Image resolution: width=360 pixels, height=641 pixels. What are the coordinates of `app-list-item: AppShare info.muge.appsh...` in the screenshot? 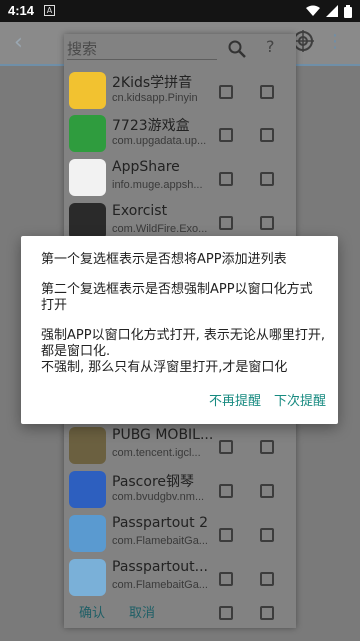 It's located at (180, 178).